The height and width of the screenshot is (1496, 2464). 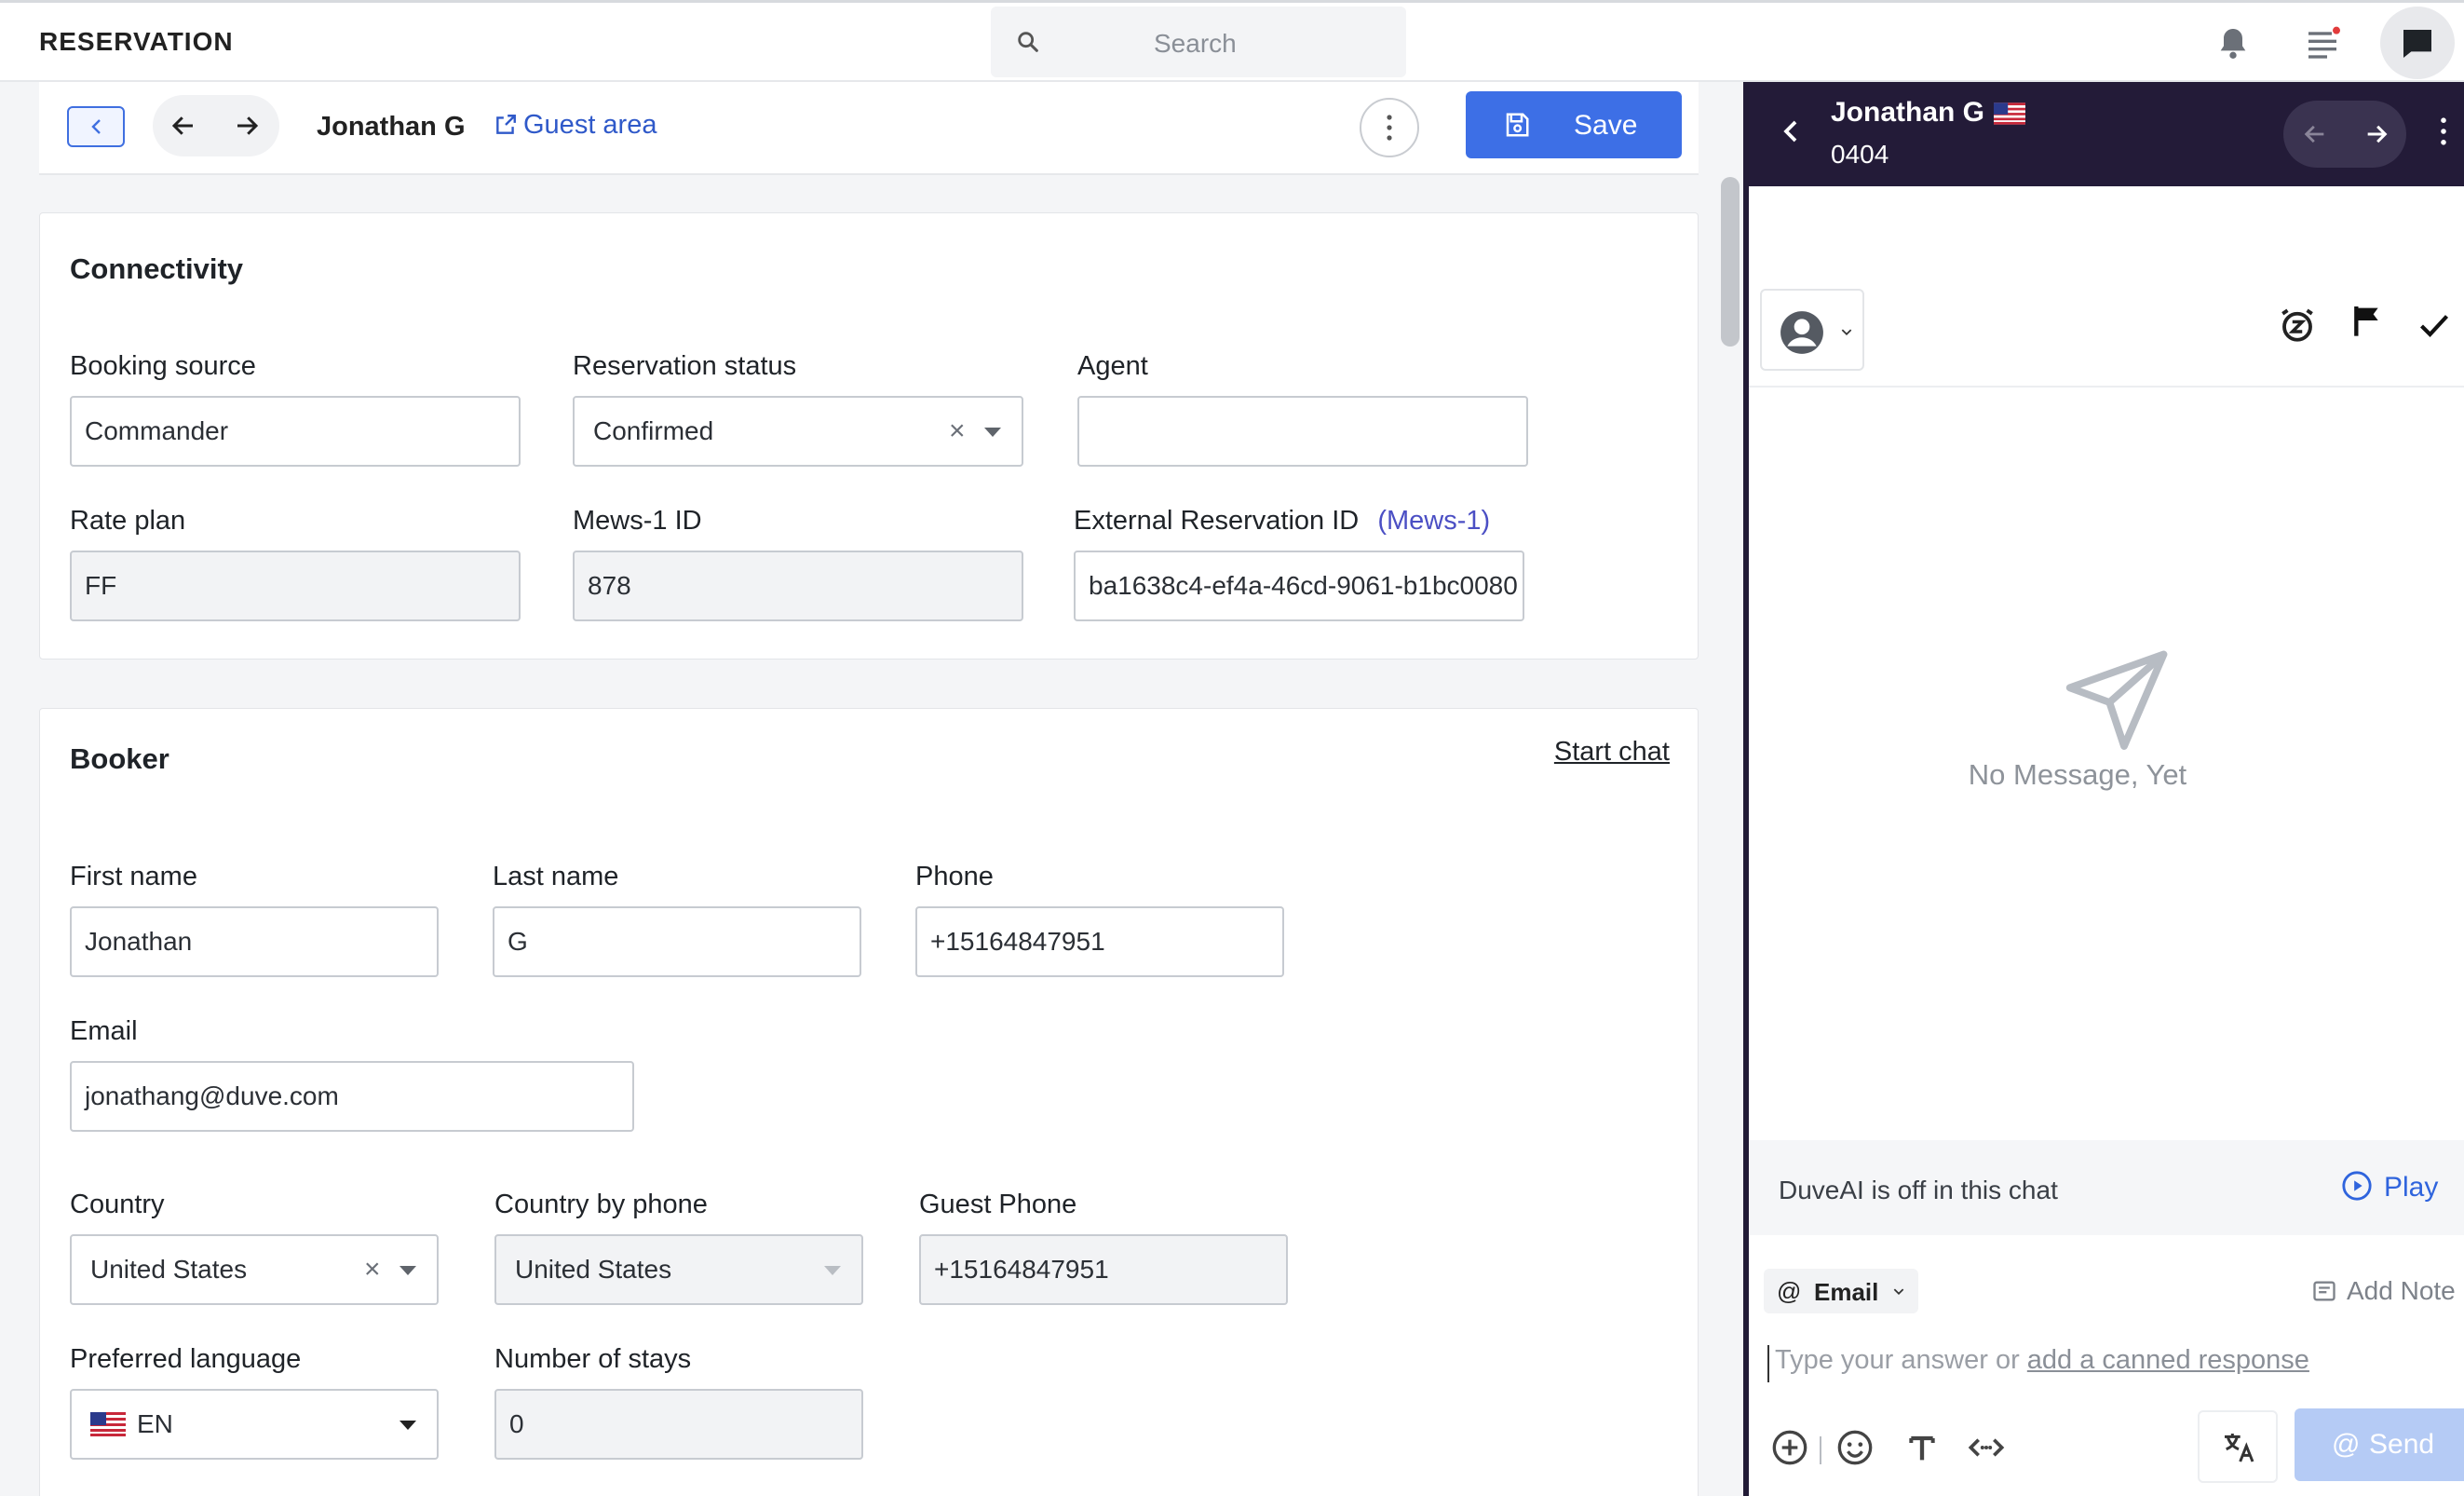 What do you see at coordinates (1112, 366) in the screenshot?
I see `agent-label: Agent` at bounding box center [1112, 366].